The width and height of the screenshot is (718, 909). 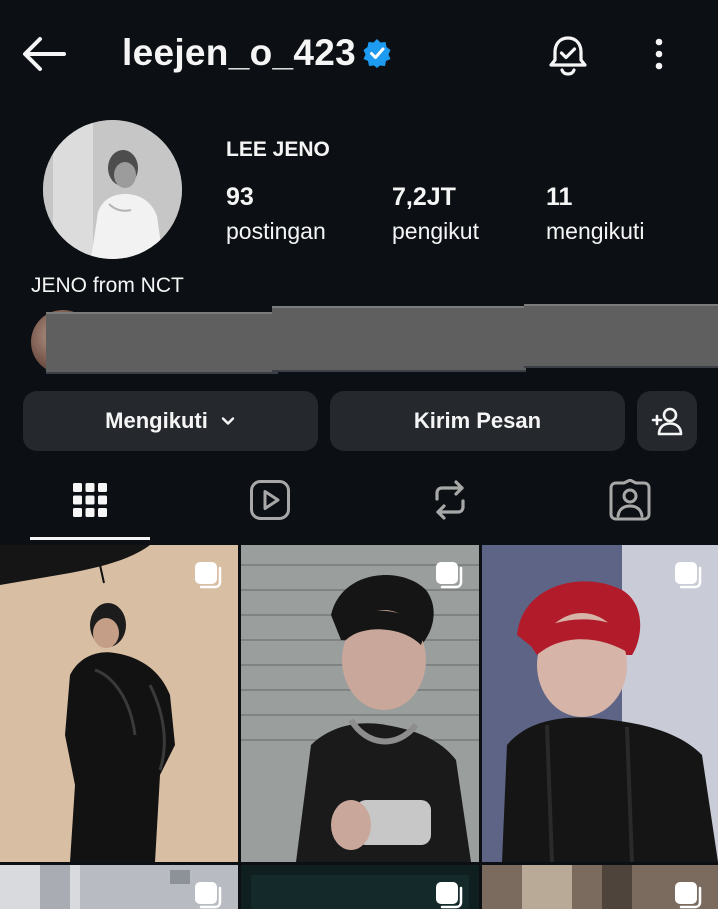 I want to click on active-tab-indicator, so click(x=90, y=538).